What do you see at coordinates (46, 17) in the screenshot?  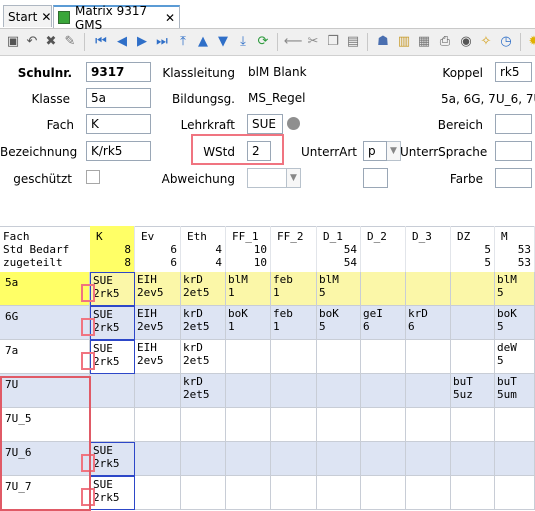 I see `close-icon: ✕` at bounding box center [46, 17].